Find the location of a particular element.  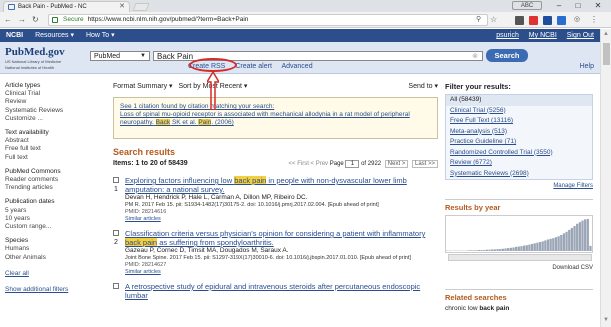

scrollbar-thumb is located at coordinates (606, 54).